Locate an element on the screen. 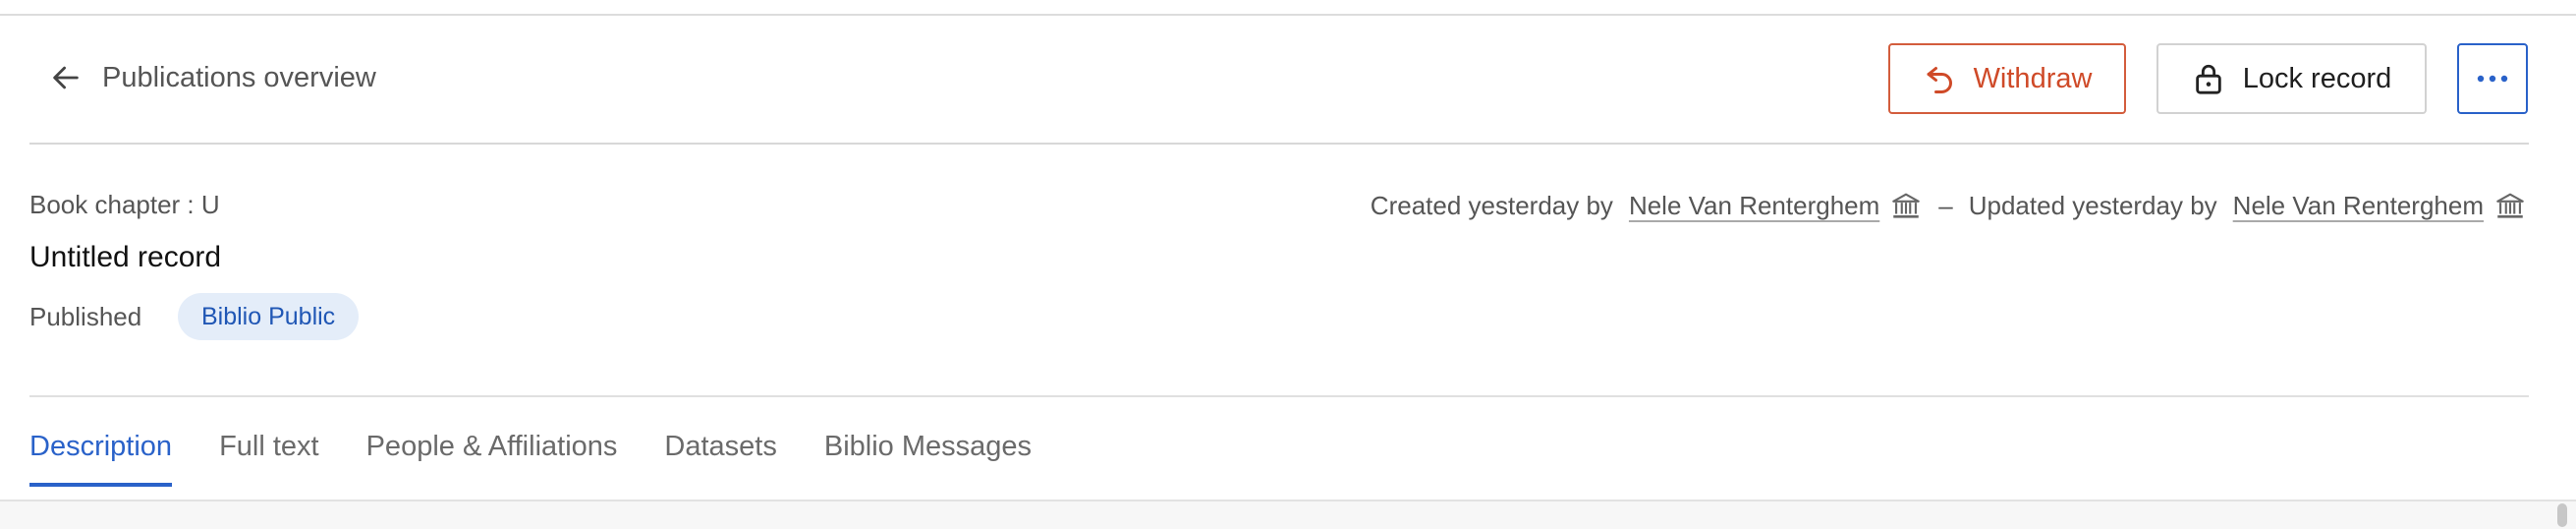  lock-icon is located at coordinates (2208, 79).